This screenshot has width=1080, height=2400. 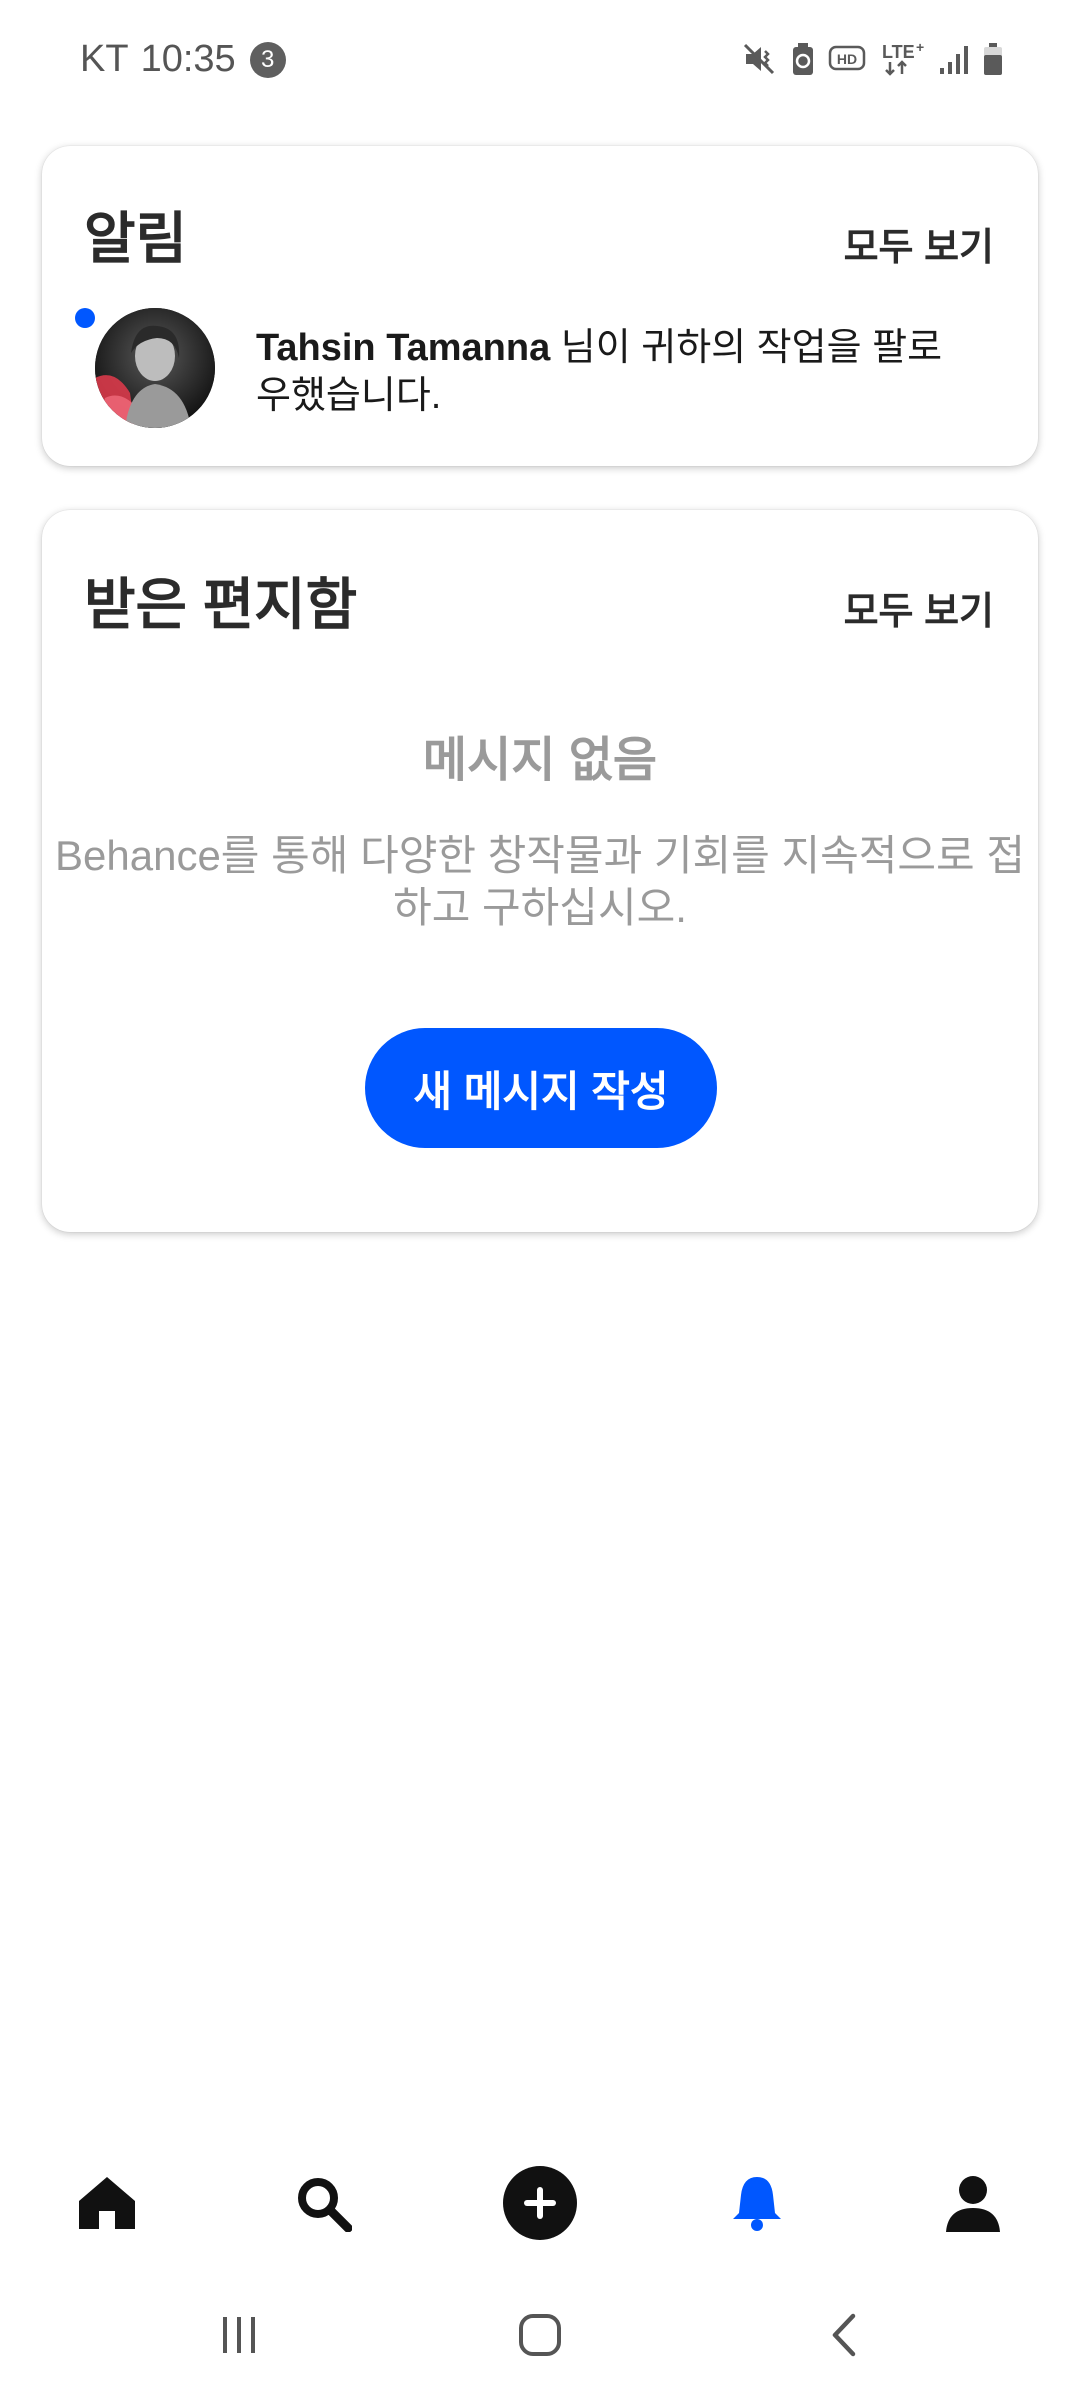 What do you see at coordinates (873, 59) in the screenshot?
I see `status-icons: HD LTE +` at bounding box center [873, 59].